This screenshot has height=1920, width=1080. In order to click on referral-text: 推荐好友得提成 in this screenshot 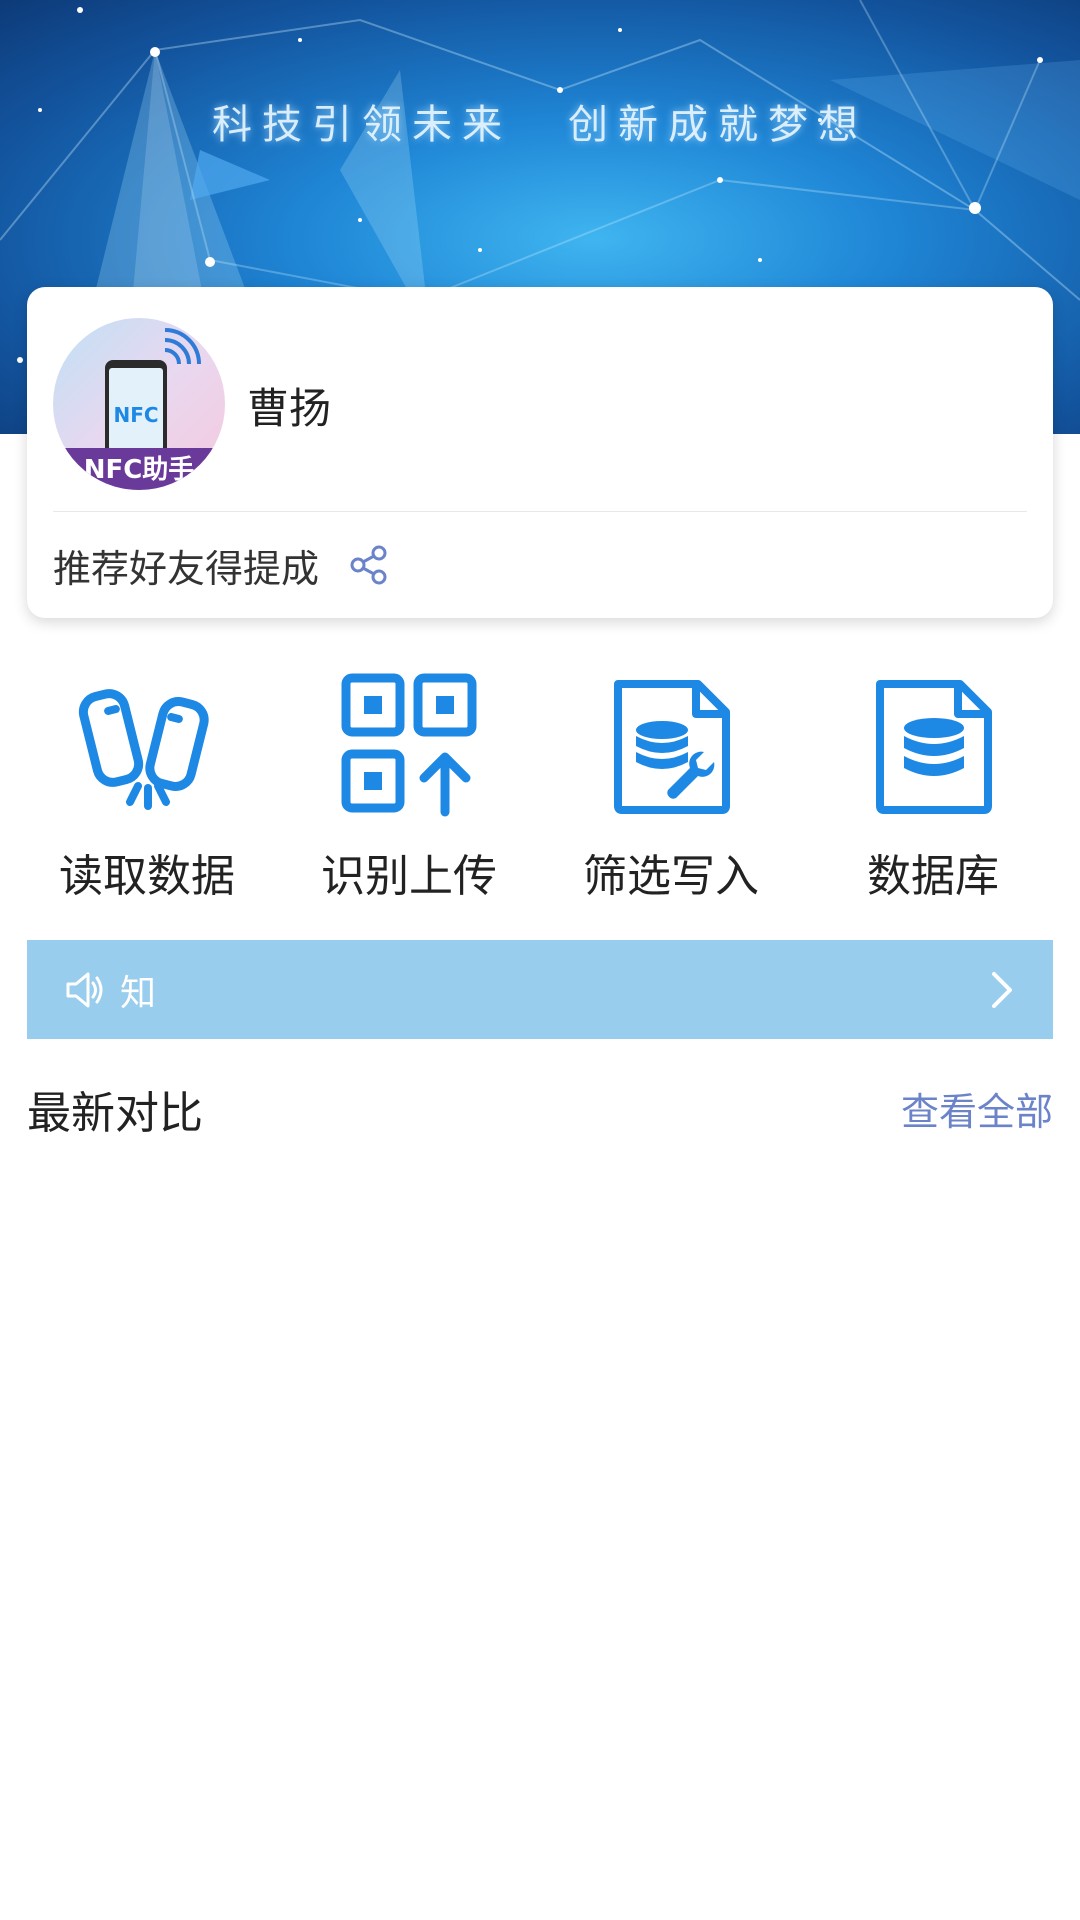, I will do `click(186, 568)`.